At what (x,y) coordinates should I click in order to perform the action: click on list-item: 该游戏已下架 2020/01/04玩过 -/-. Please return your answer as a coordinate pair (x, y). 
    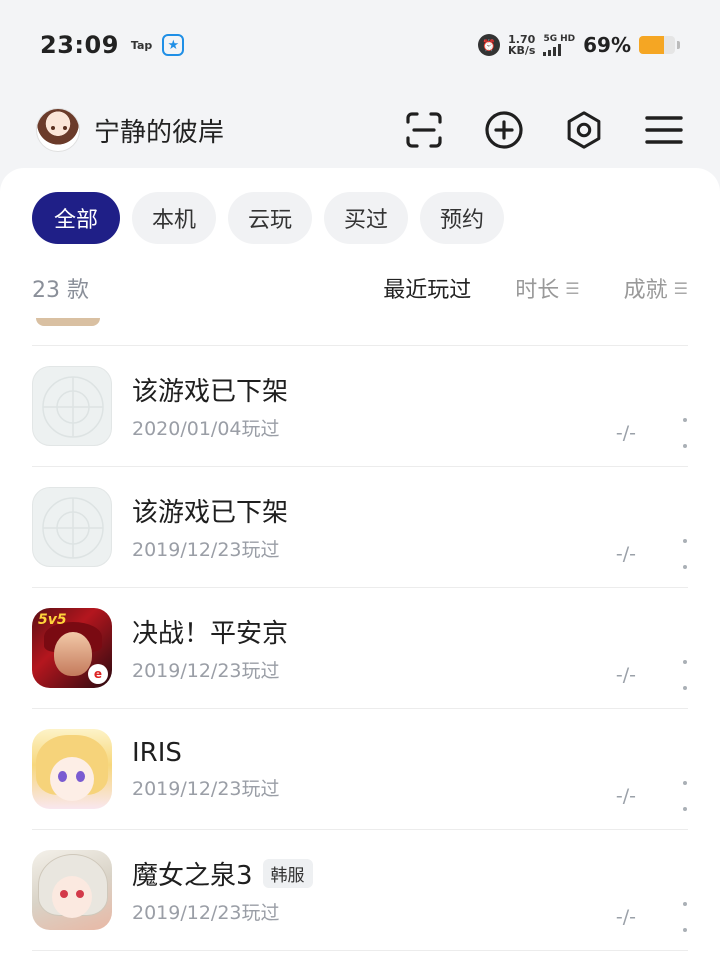
    Looking at the image, I should click on (360, 406).